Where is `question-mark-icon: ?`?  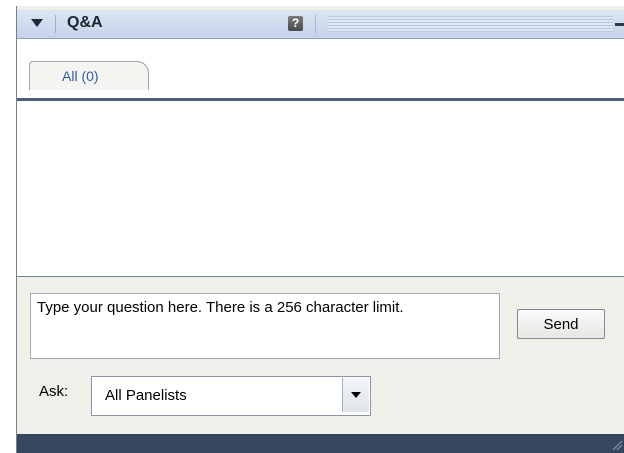 question-mark-icon: ? is located at coordinates (295, 23).